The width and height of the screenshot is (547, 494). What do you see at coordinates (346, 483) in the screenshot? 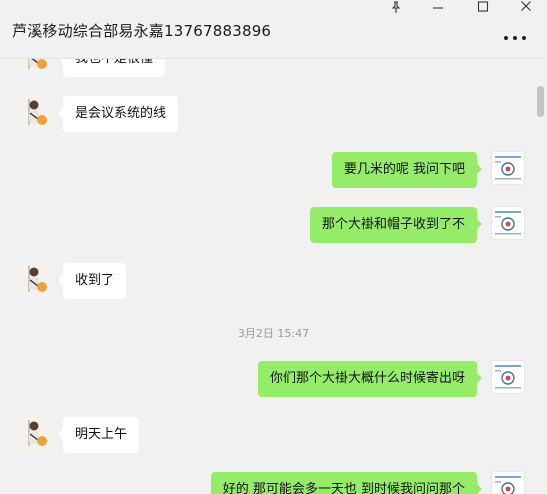
I see `message-bubble-outgoing: 好的 那可能会多一天也 到时候我问问那个` at bounding box center [346, 483].